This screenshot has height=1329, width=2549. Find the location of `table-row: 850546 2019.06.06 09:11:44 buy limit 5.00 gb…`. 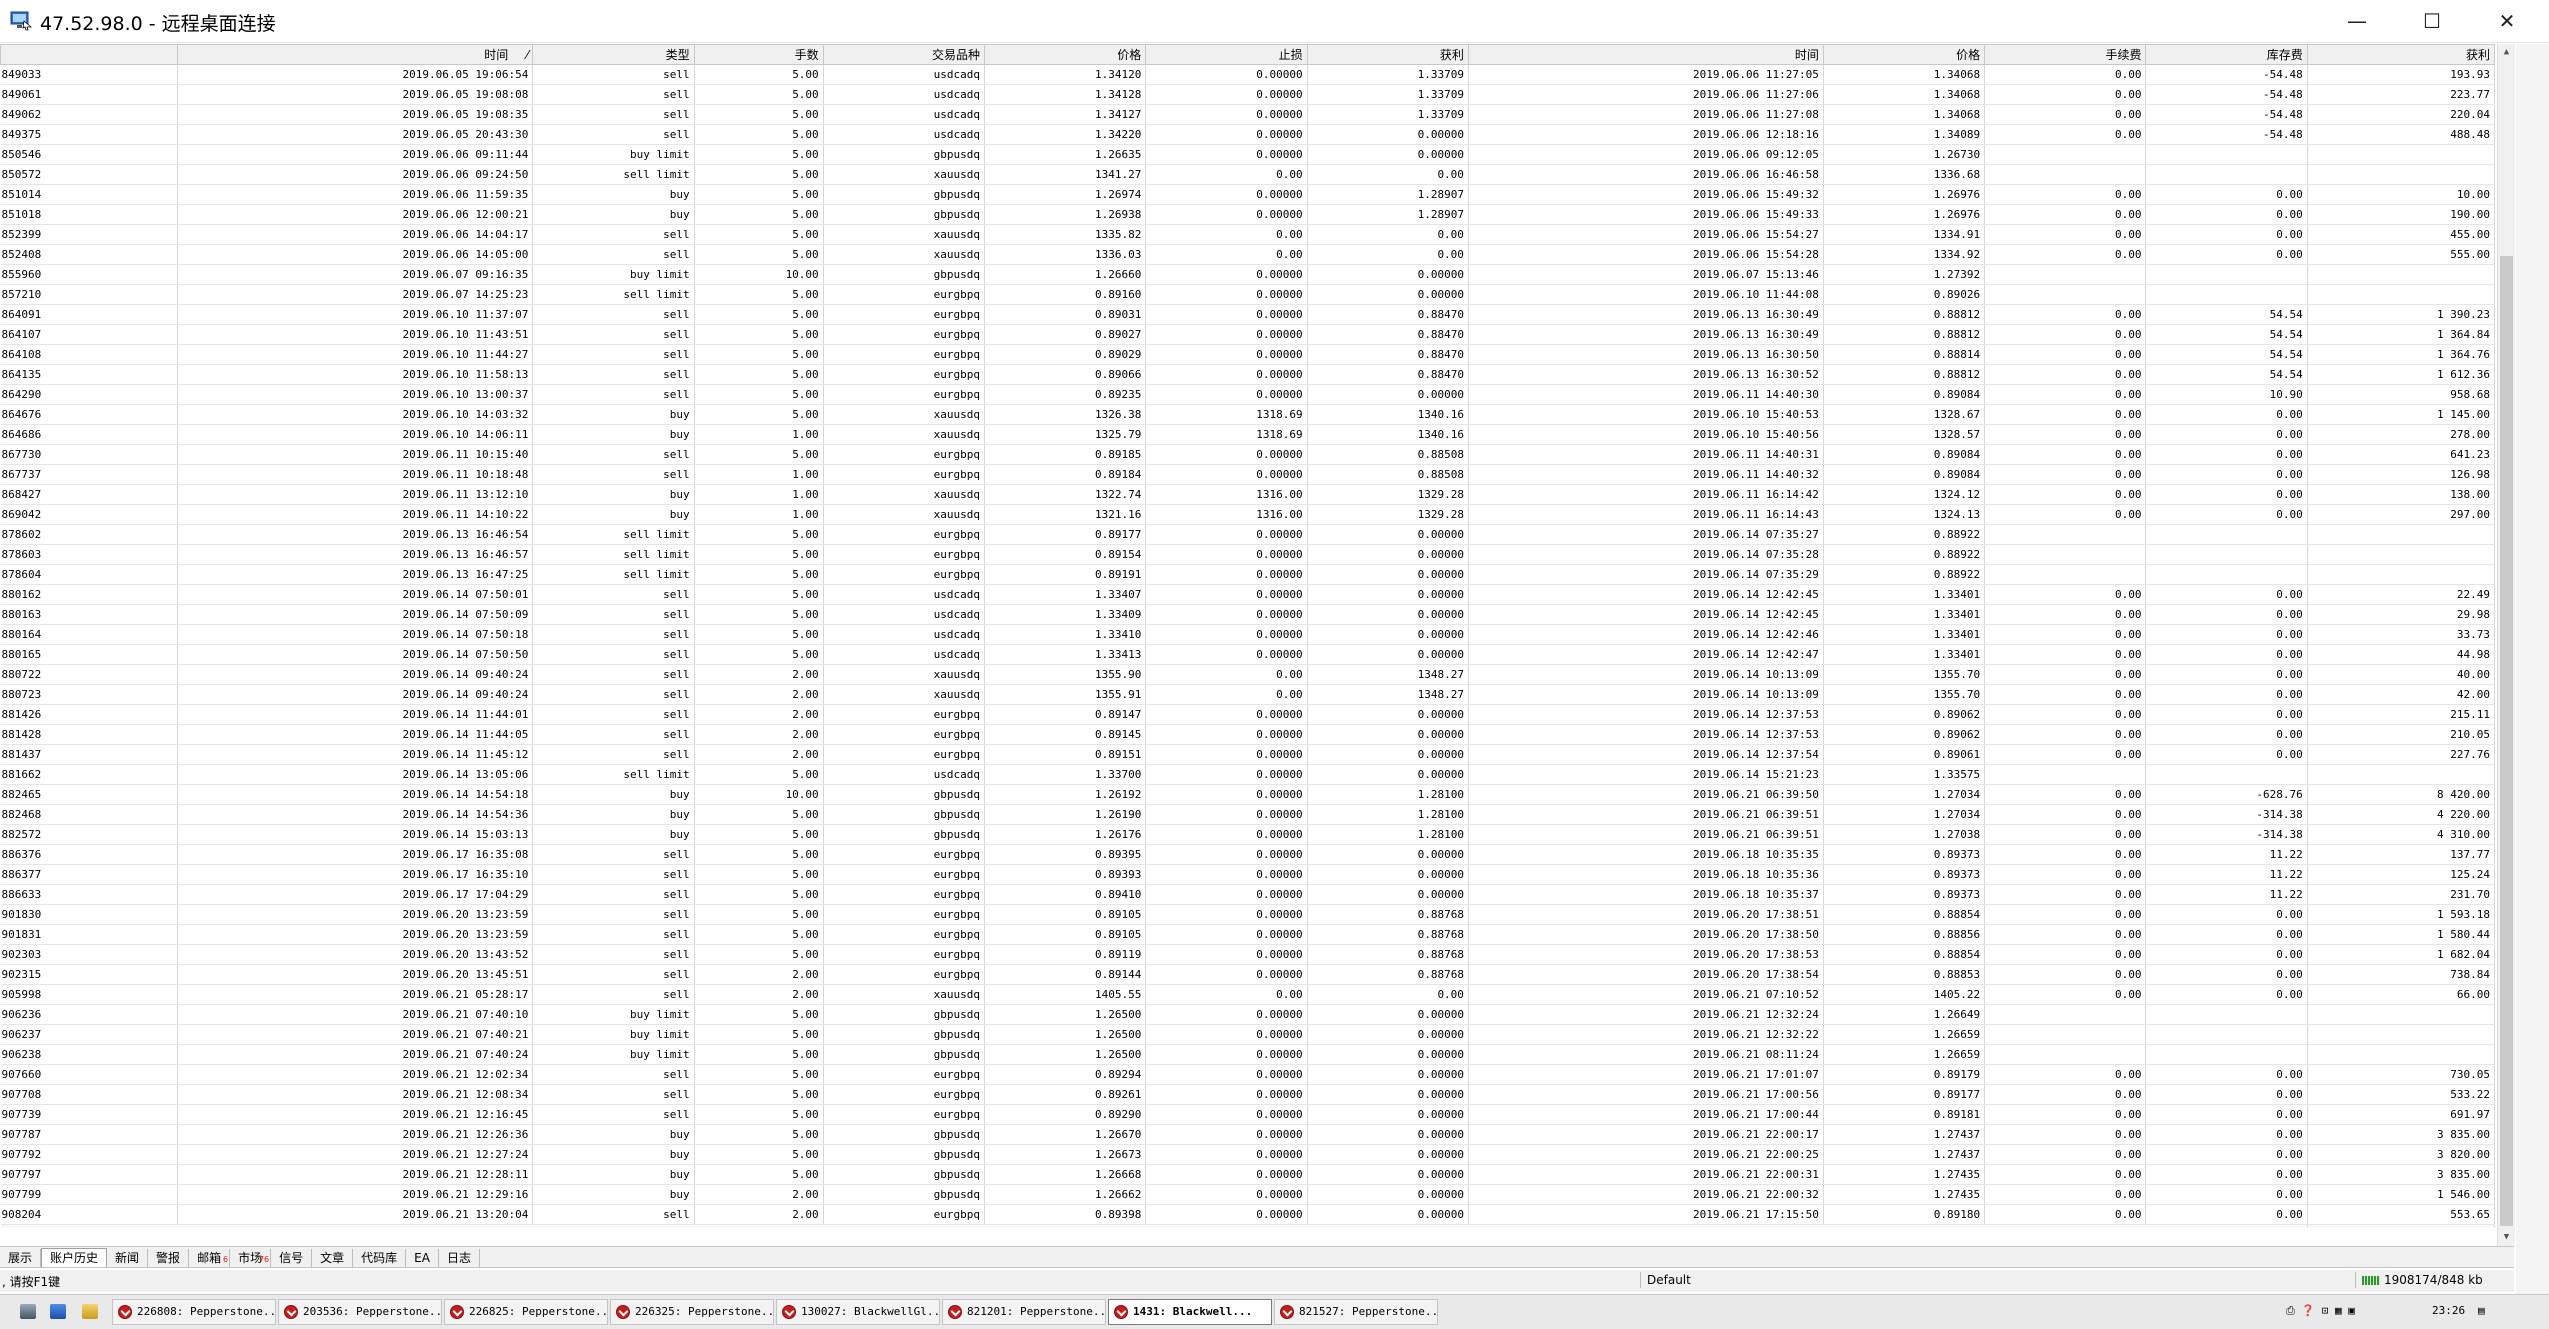

table-row: 850546 2019.06.06 09:11:44 buy limit 5.00 gb… is located at coordinates (1247, 154).